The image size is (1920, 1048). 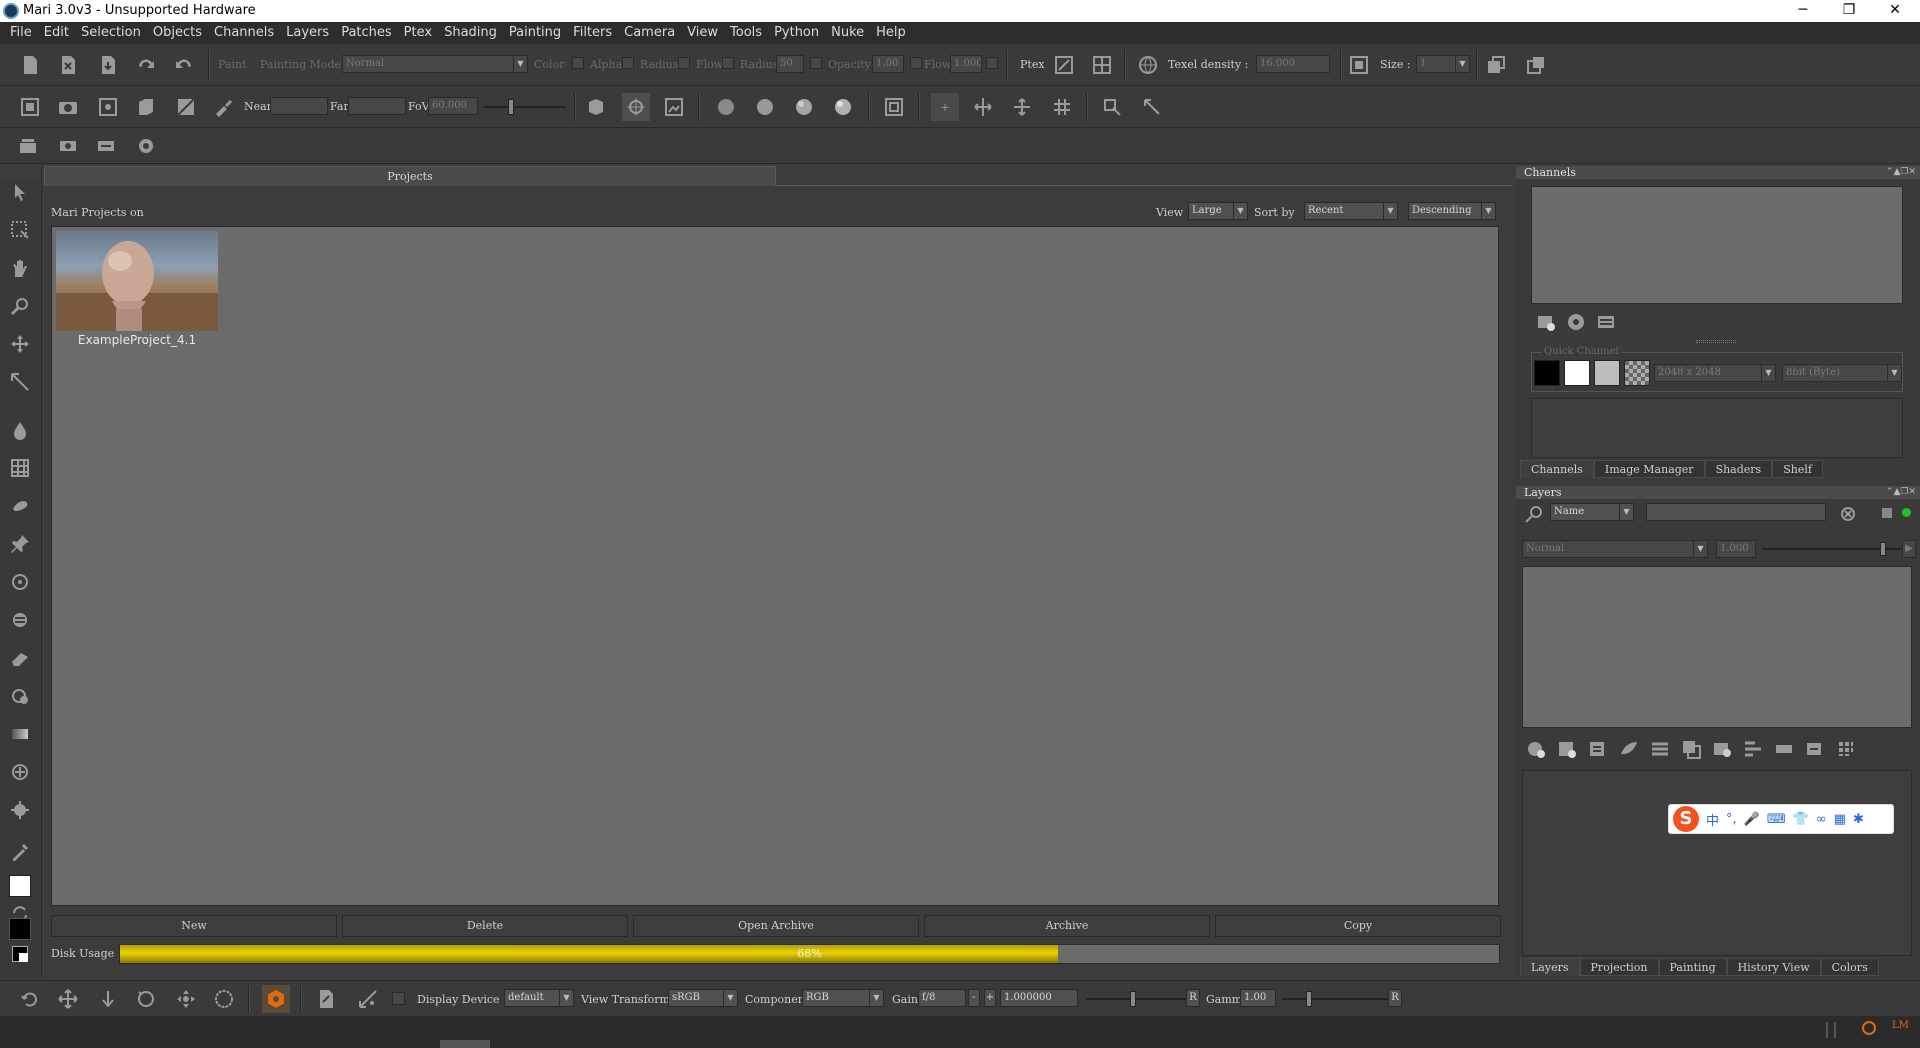 I want to click on warp-icon, so click(x=1152, y=107).